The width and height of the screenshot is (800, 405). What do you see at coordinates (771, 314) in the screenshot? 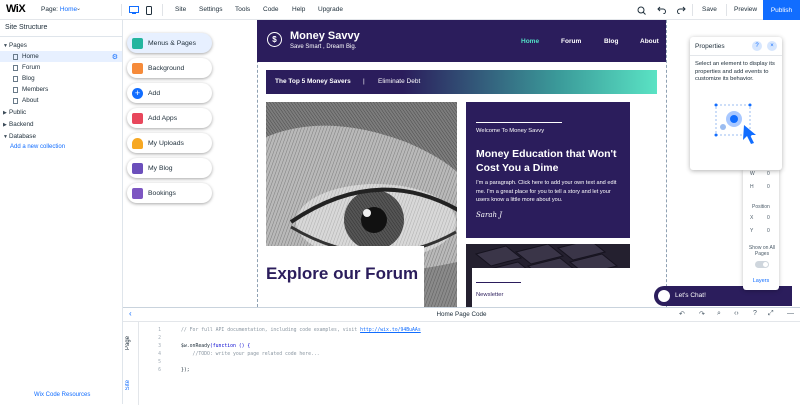
I see `expand-icon: ⤢` at bounding box center [771, 314].